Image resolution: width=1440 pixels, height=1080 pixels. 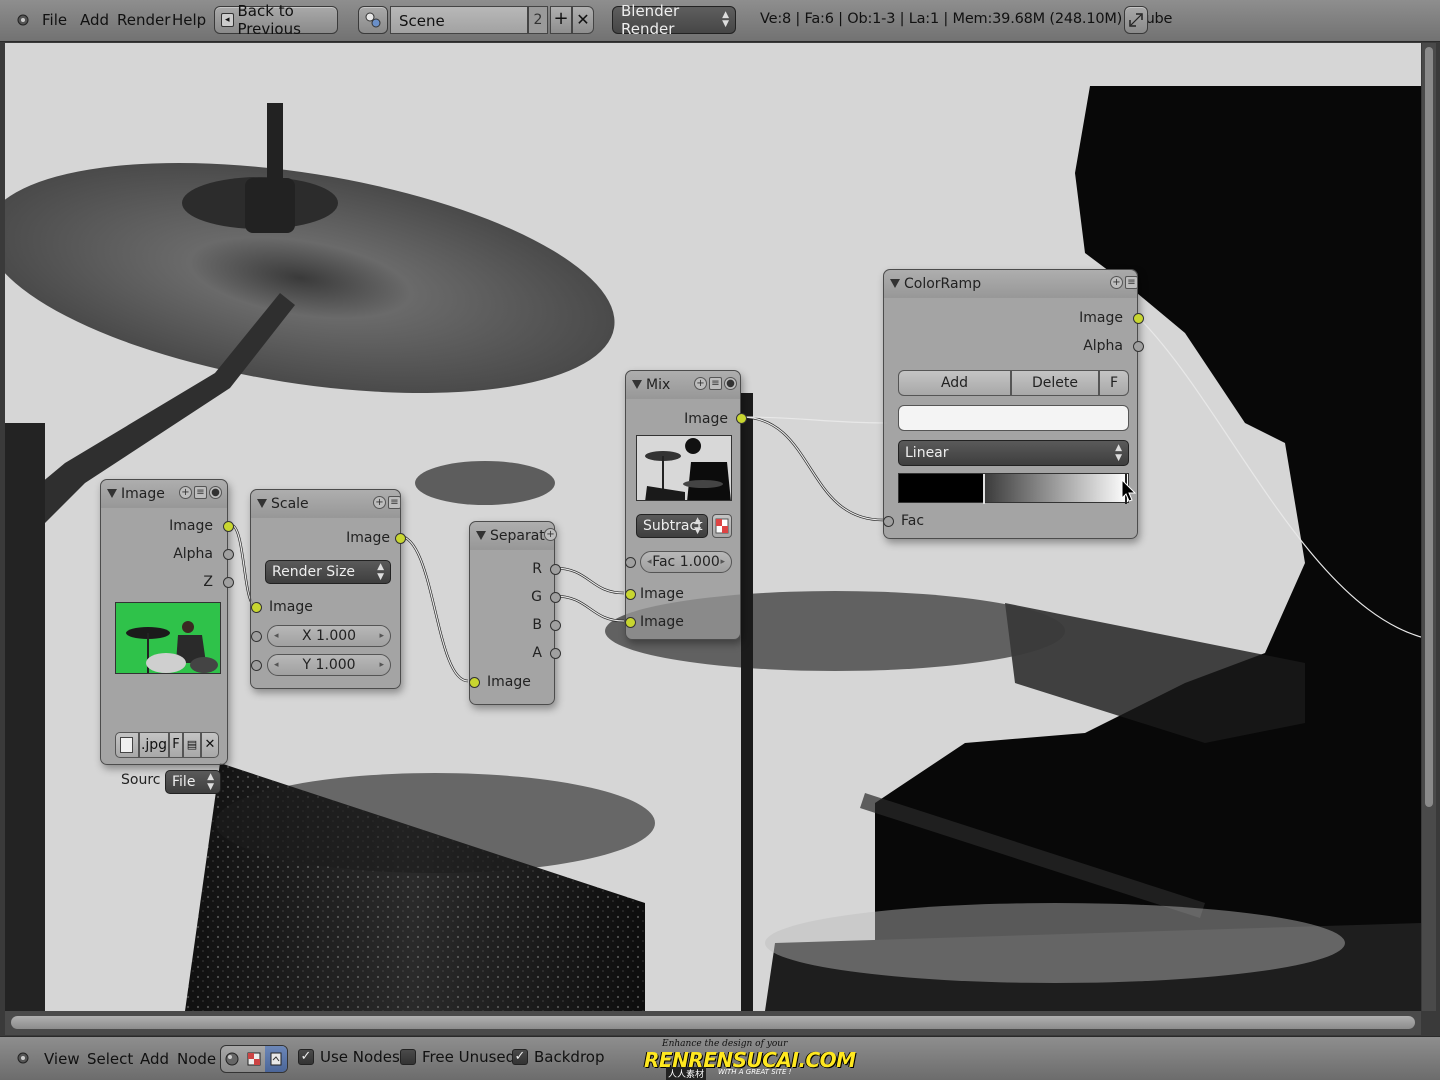 I want to click on texture-icon, so click(x=276, y=1059).